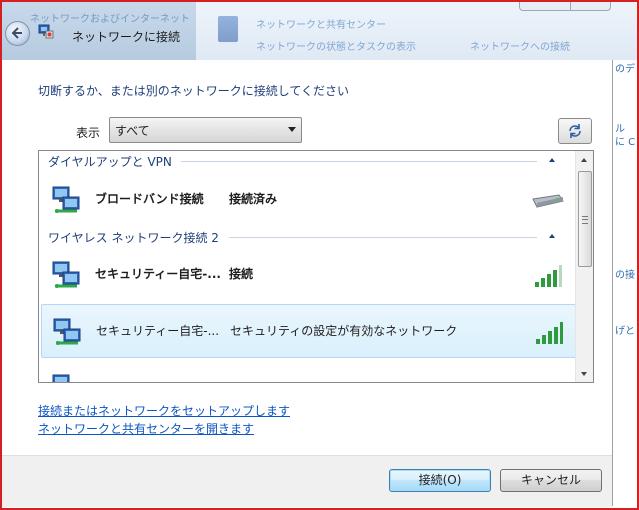  Describe the element at coordinates (292, 129) in the screenshot. I see `chevron-down-icon` at that location.